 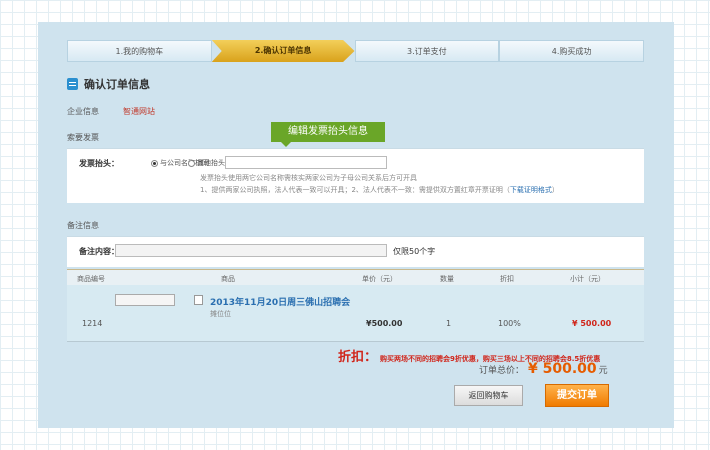 What do you see at coordinates (488, 395) in the screenshot?
I see `back-to-cart-button: 返回购物车` at bounding box center [488, 395].